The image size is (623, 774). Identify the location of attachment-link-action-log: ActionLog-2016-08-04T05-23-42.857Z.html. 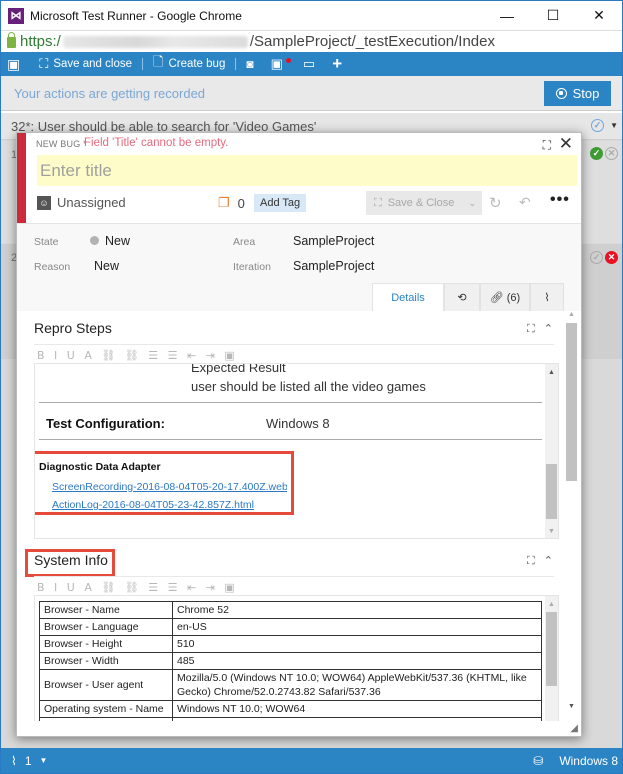
(153, 504).